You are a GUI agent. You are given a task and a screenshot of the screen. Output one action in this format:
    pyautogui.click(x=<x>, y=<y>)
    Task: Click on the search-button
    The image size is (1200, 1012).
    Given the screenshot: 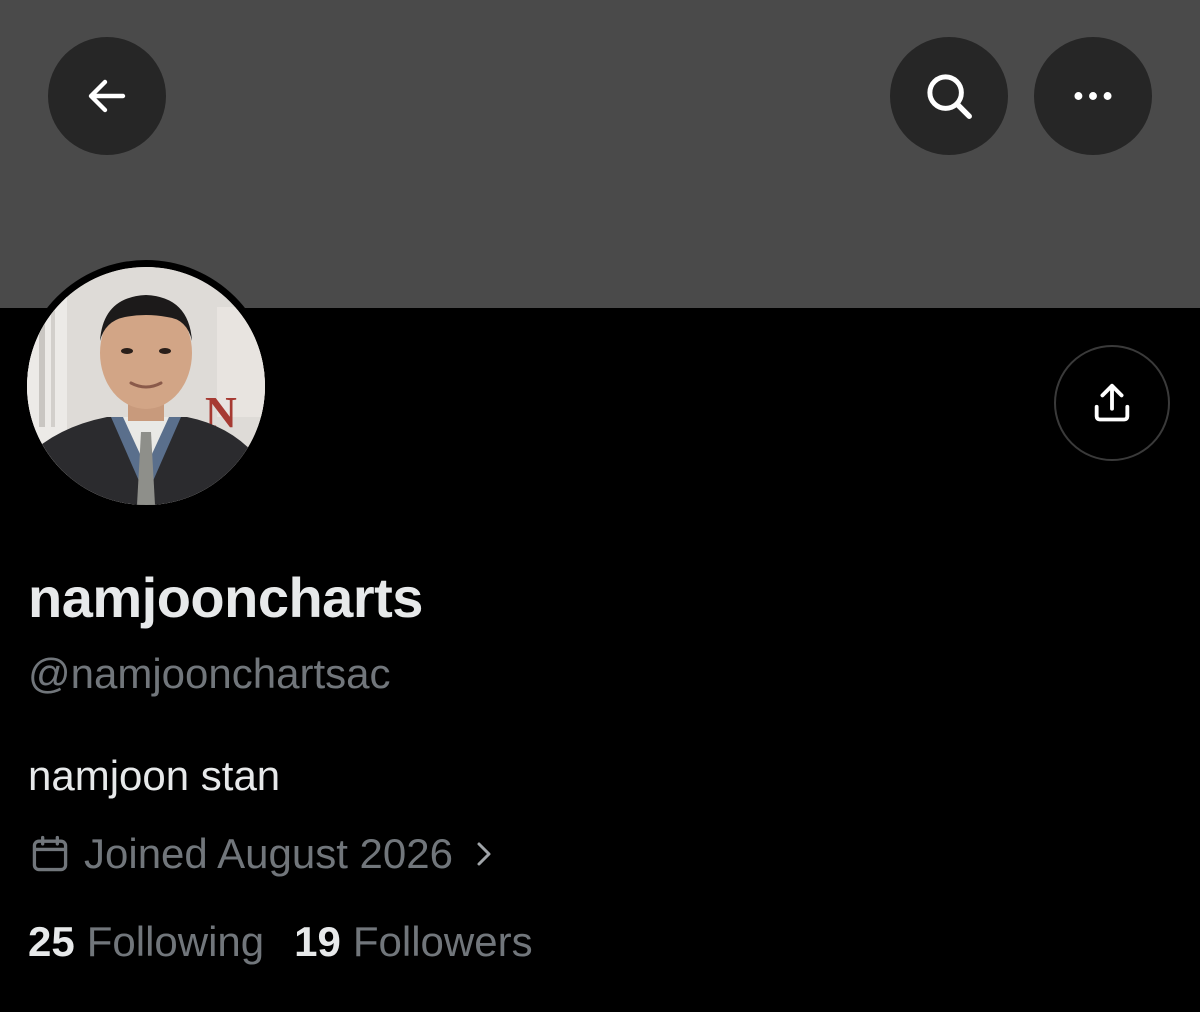 What is the action you would take?
    pyautogui.click(x=949, y=96)
    